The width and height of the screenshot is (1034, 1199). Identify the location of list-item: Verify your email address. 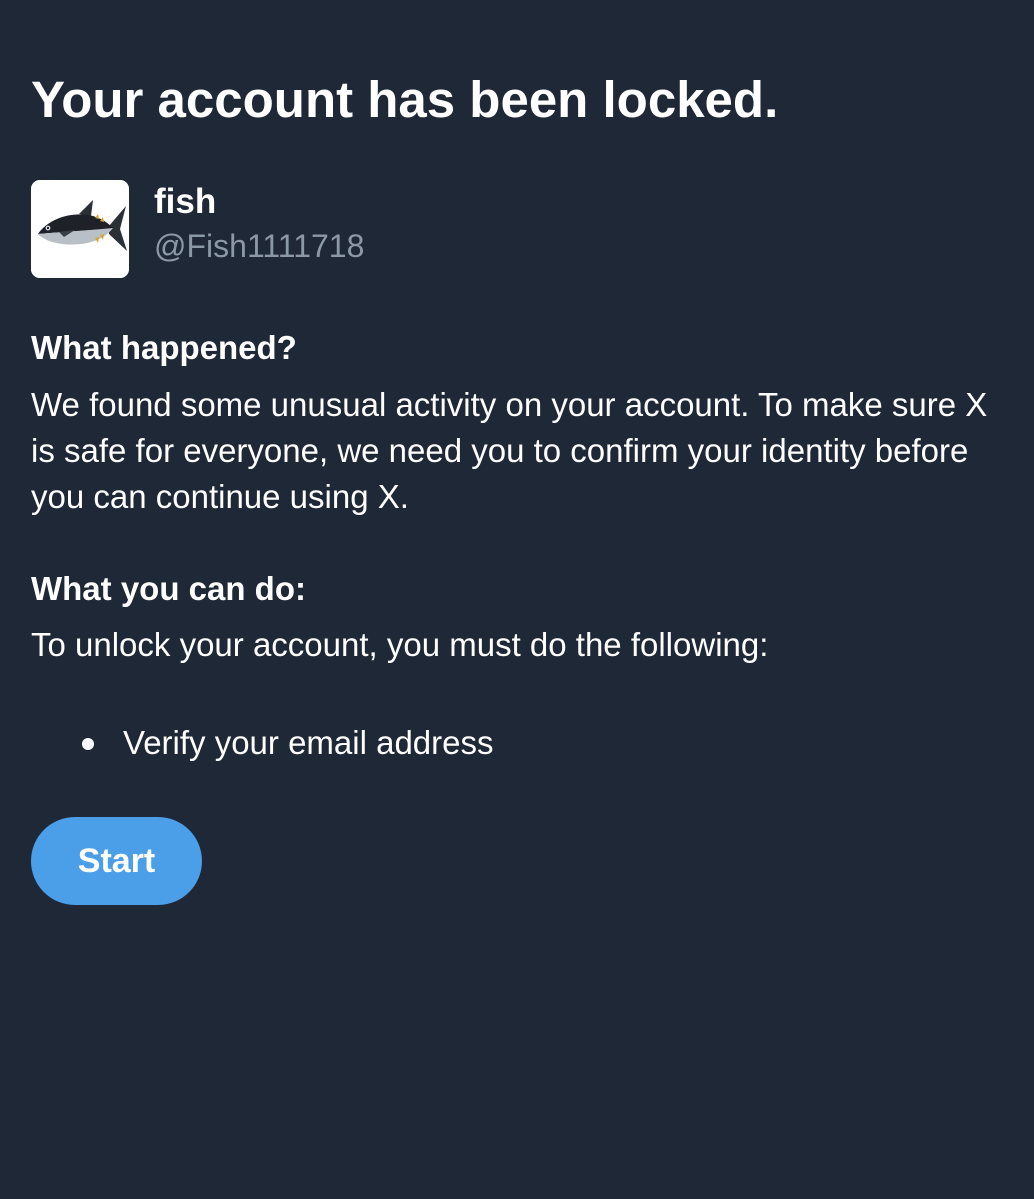
(287, 743).